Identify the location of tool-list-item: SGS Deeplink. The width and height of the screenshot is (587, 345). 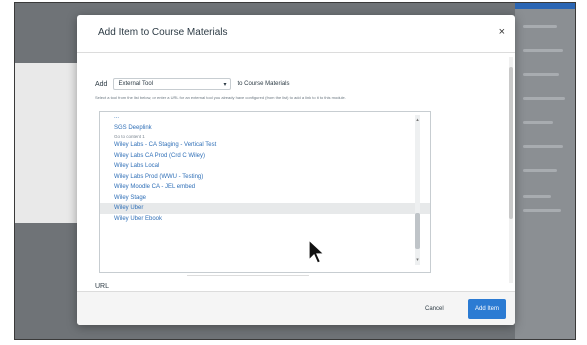
(265, 128).